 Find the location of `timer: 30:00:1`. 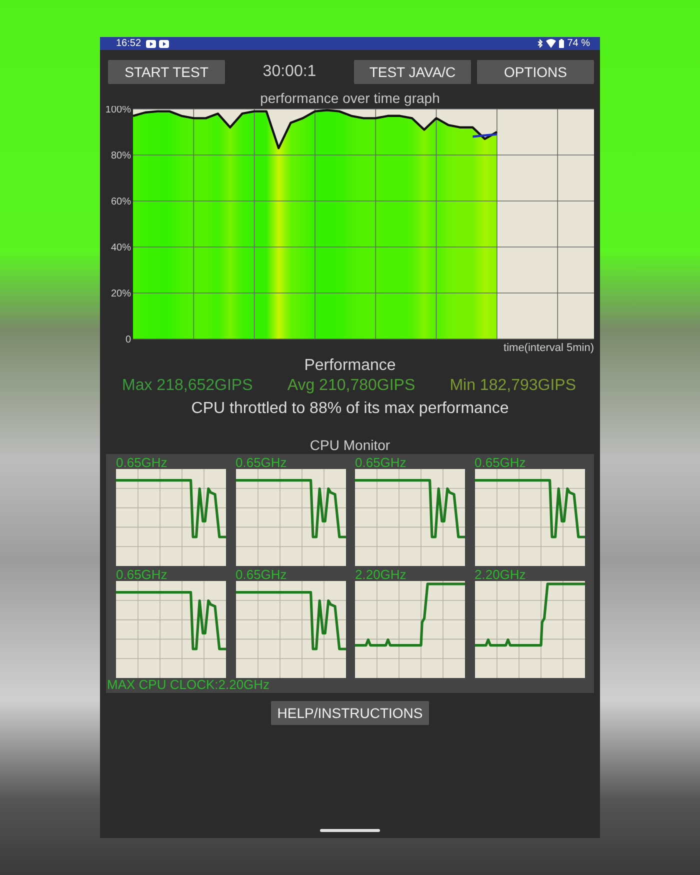

timer: 30:00:1 is located at coordinates (289, 72).